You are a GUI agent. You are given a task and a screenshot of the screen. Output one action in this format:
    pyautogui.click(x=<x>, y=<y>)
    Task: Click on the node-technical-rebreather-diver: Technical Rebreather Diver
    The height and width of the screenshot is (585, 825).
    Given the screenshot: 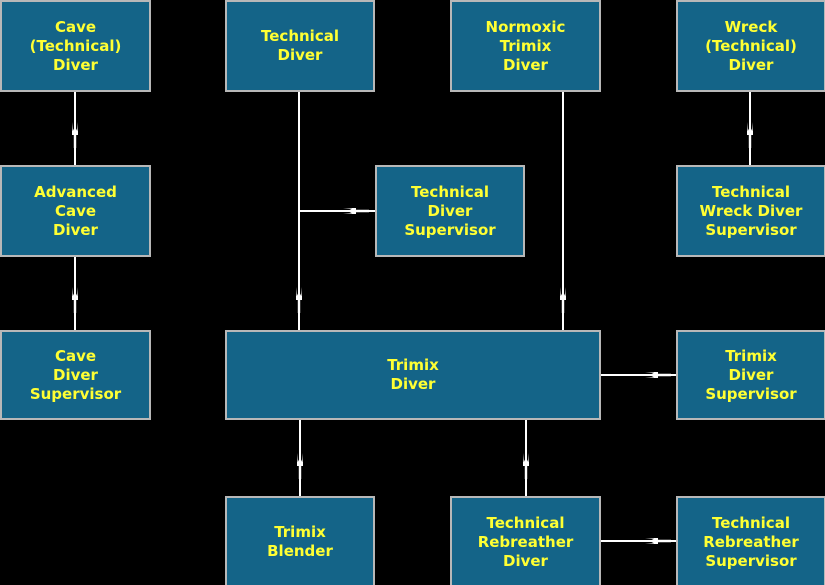 What is the action you would take?
    pyautogui.click(x=525, y=540)
    